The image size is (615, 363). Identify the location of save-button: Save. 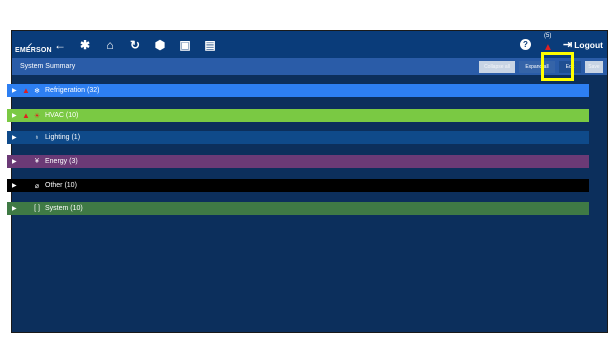
(594, 66).